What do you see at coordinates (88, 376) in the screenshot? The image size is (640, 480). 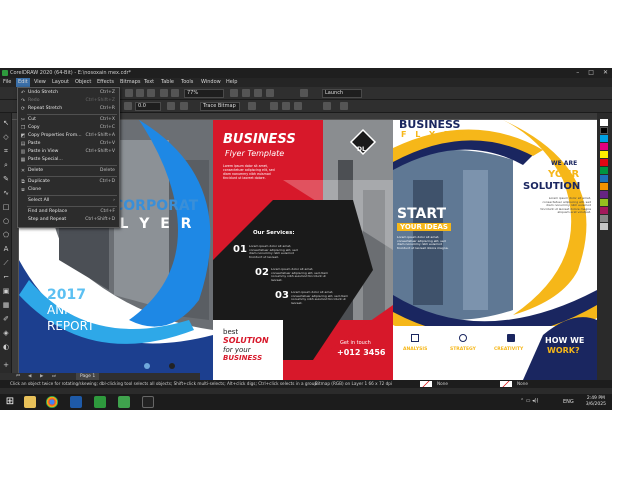 I see `page-tab-1: Page 1` at bounding box center [88, 376].